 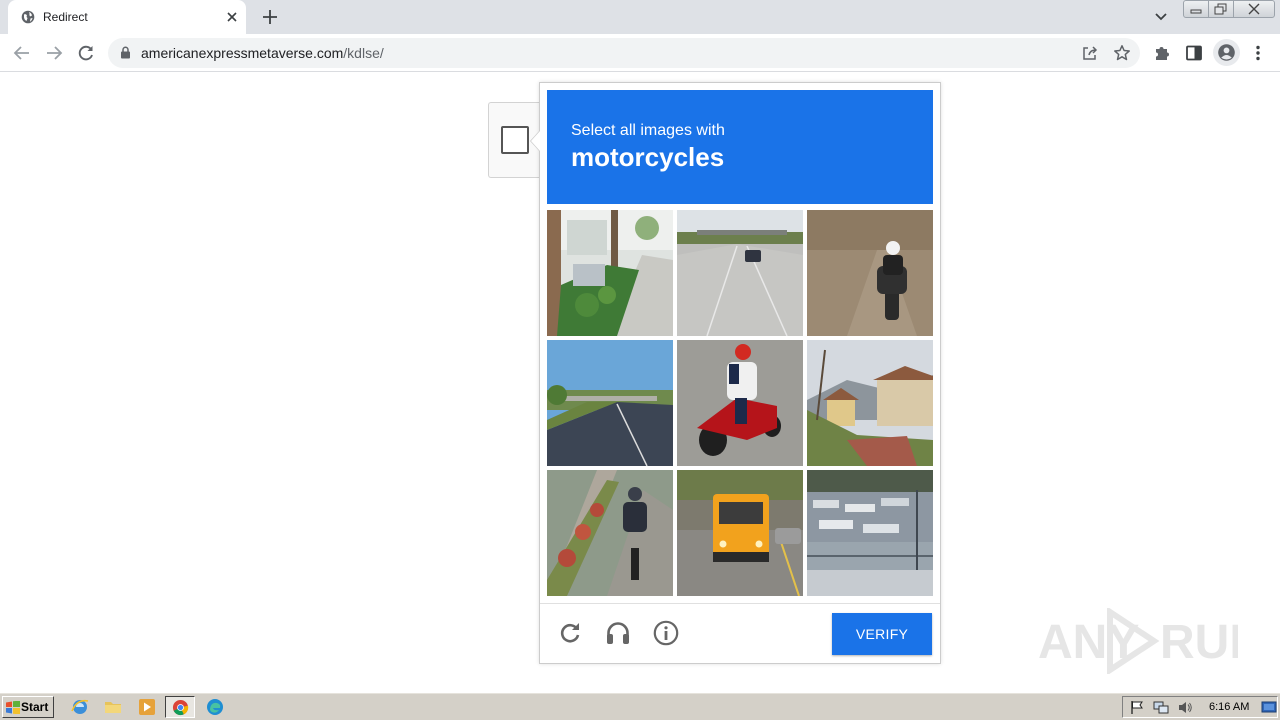 What do you see at coordinates (1122, 53) in the screenshot?
I see `bookmark-star-icon` at bounding box center [1122, 53].